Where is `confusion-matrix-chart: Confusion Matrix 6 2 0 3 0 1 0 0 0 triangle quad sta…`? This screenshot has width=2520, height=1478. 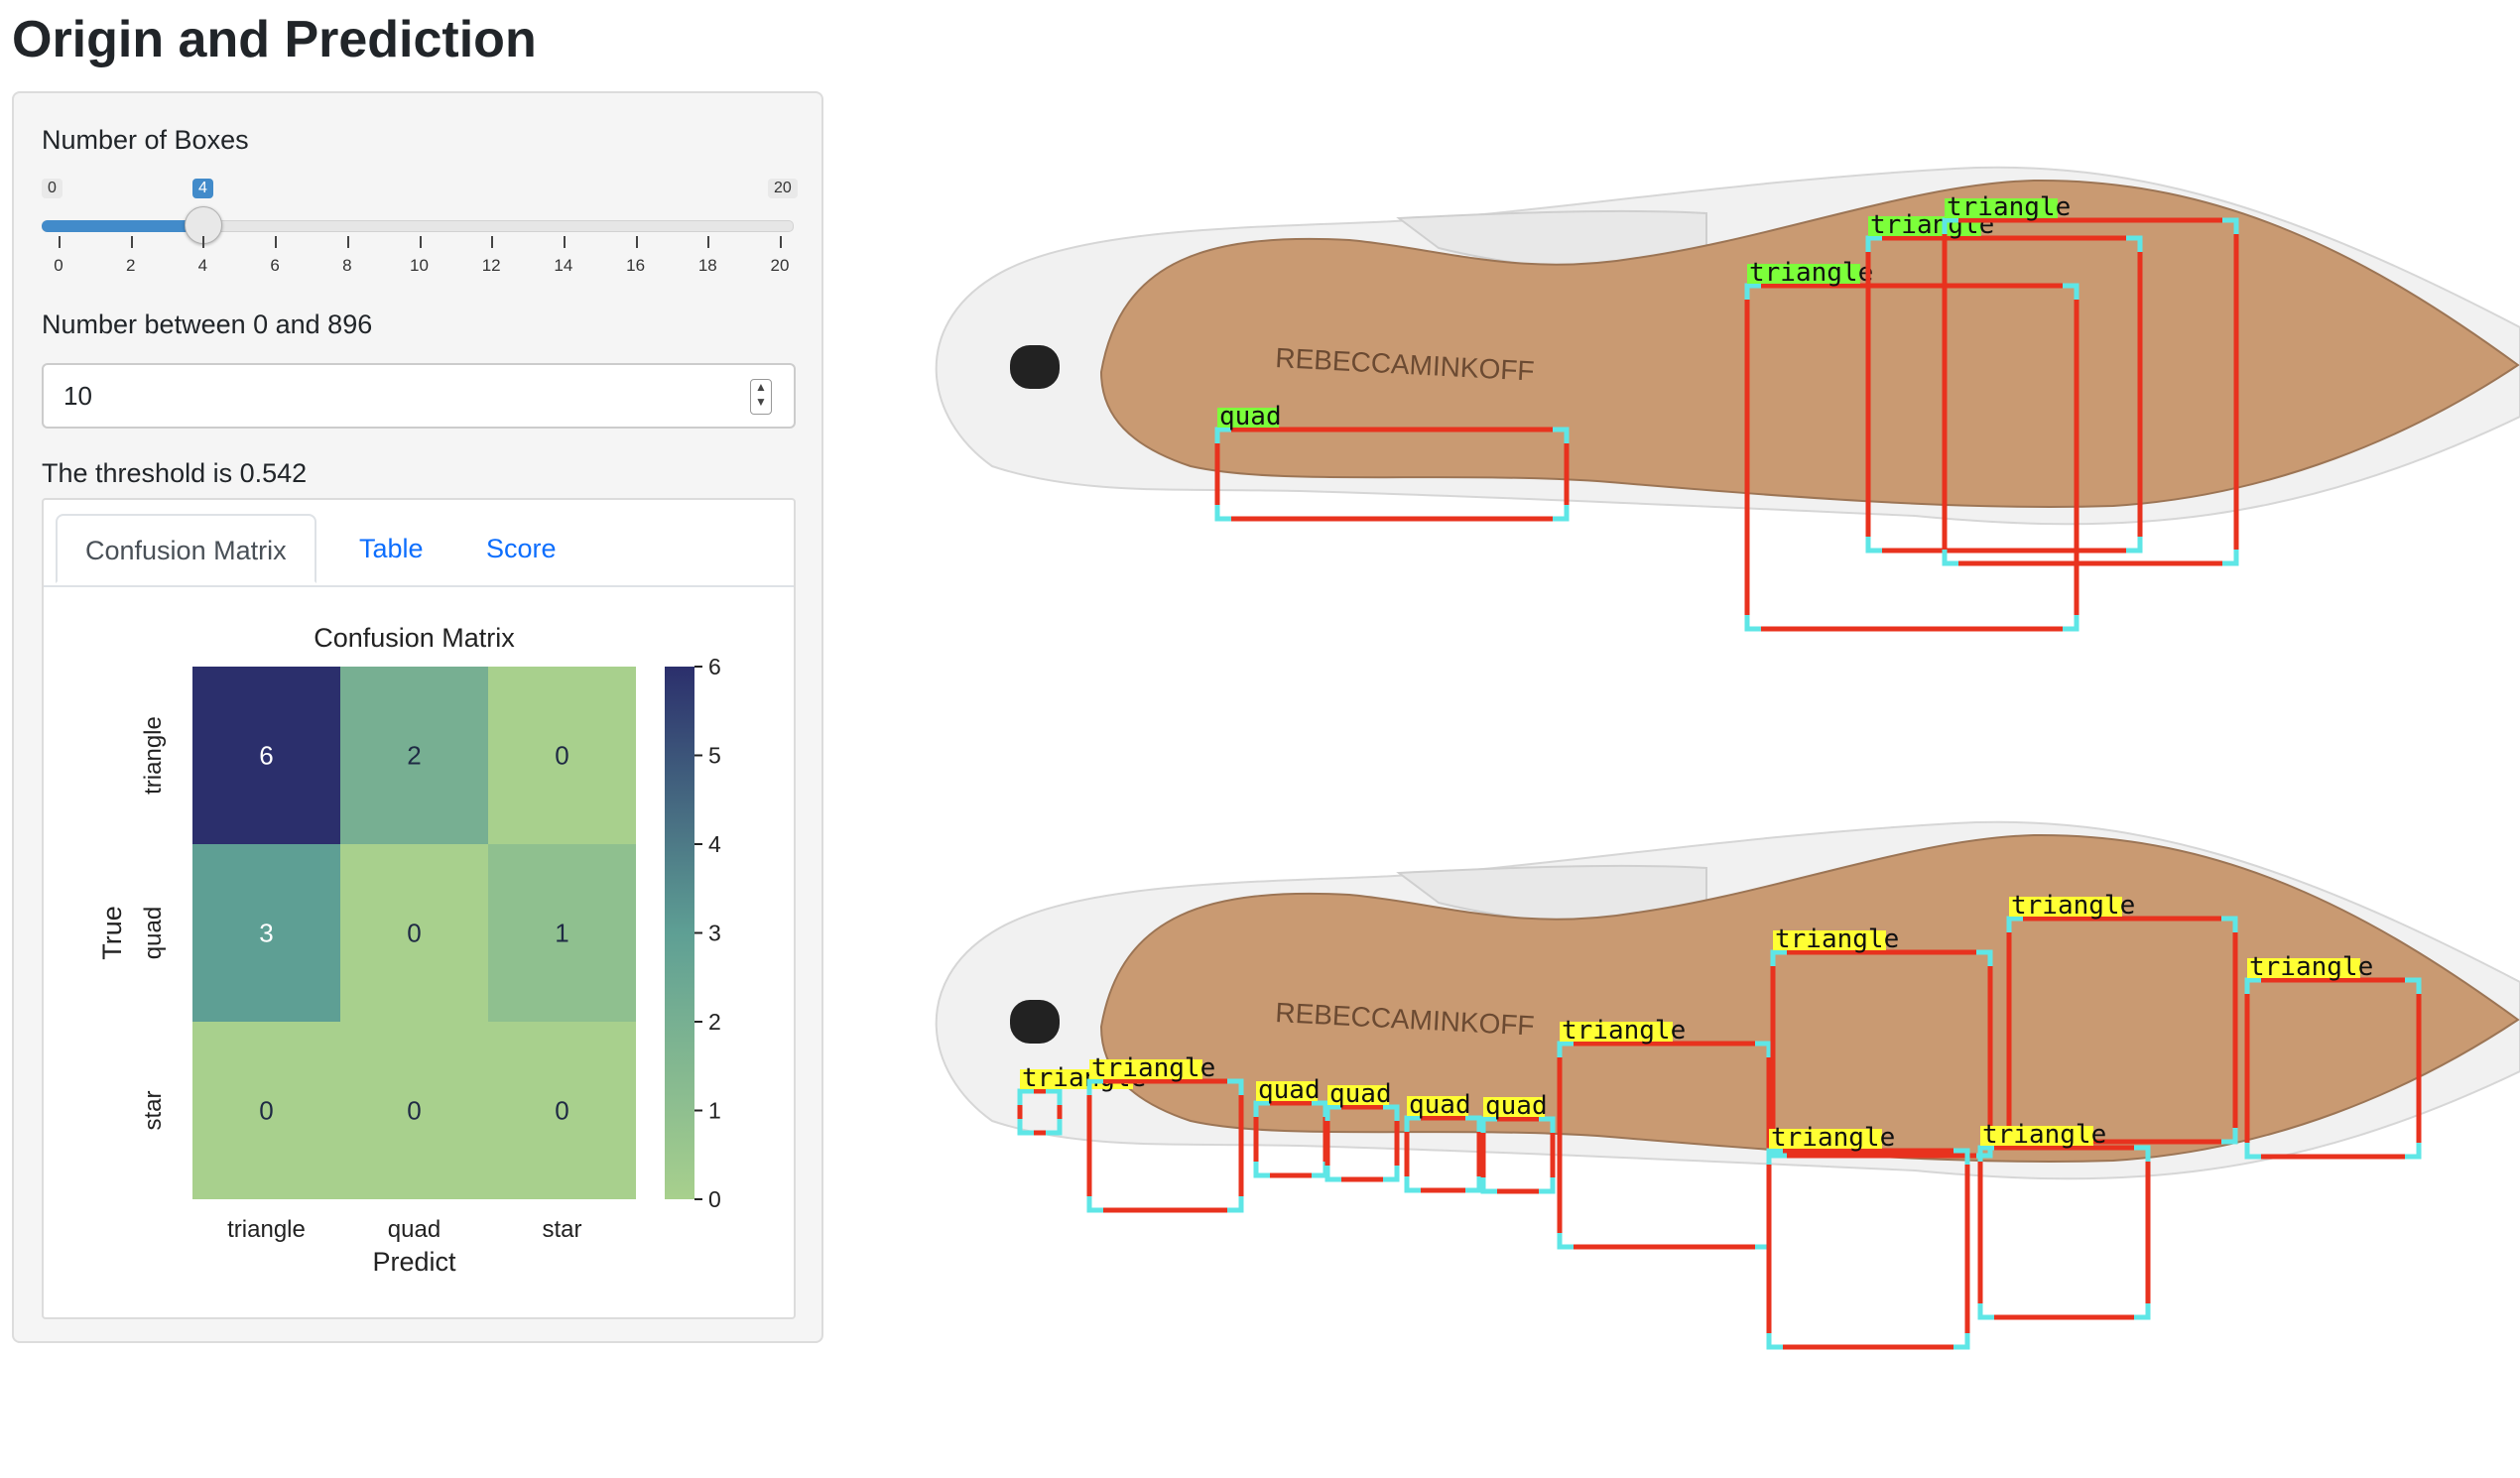 confusion-matrix-chart: Confusion Matrix 6 2 0 3 0 1 0 0 0 triangle quad sta… is located at coordinates (409, 950).